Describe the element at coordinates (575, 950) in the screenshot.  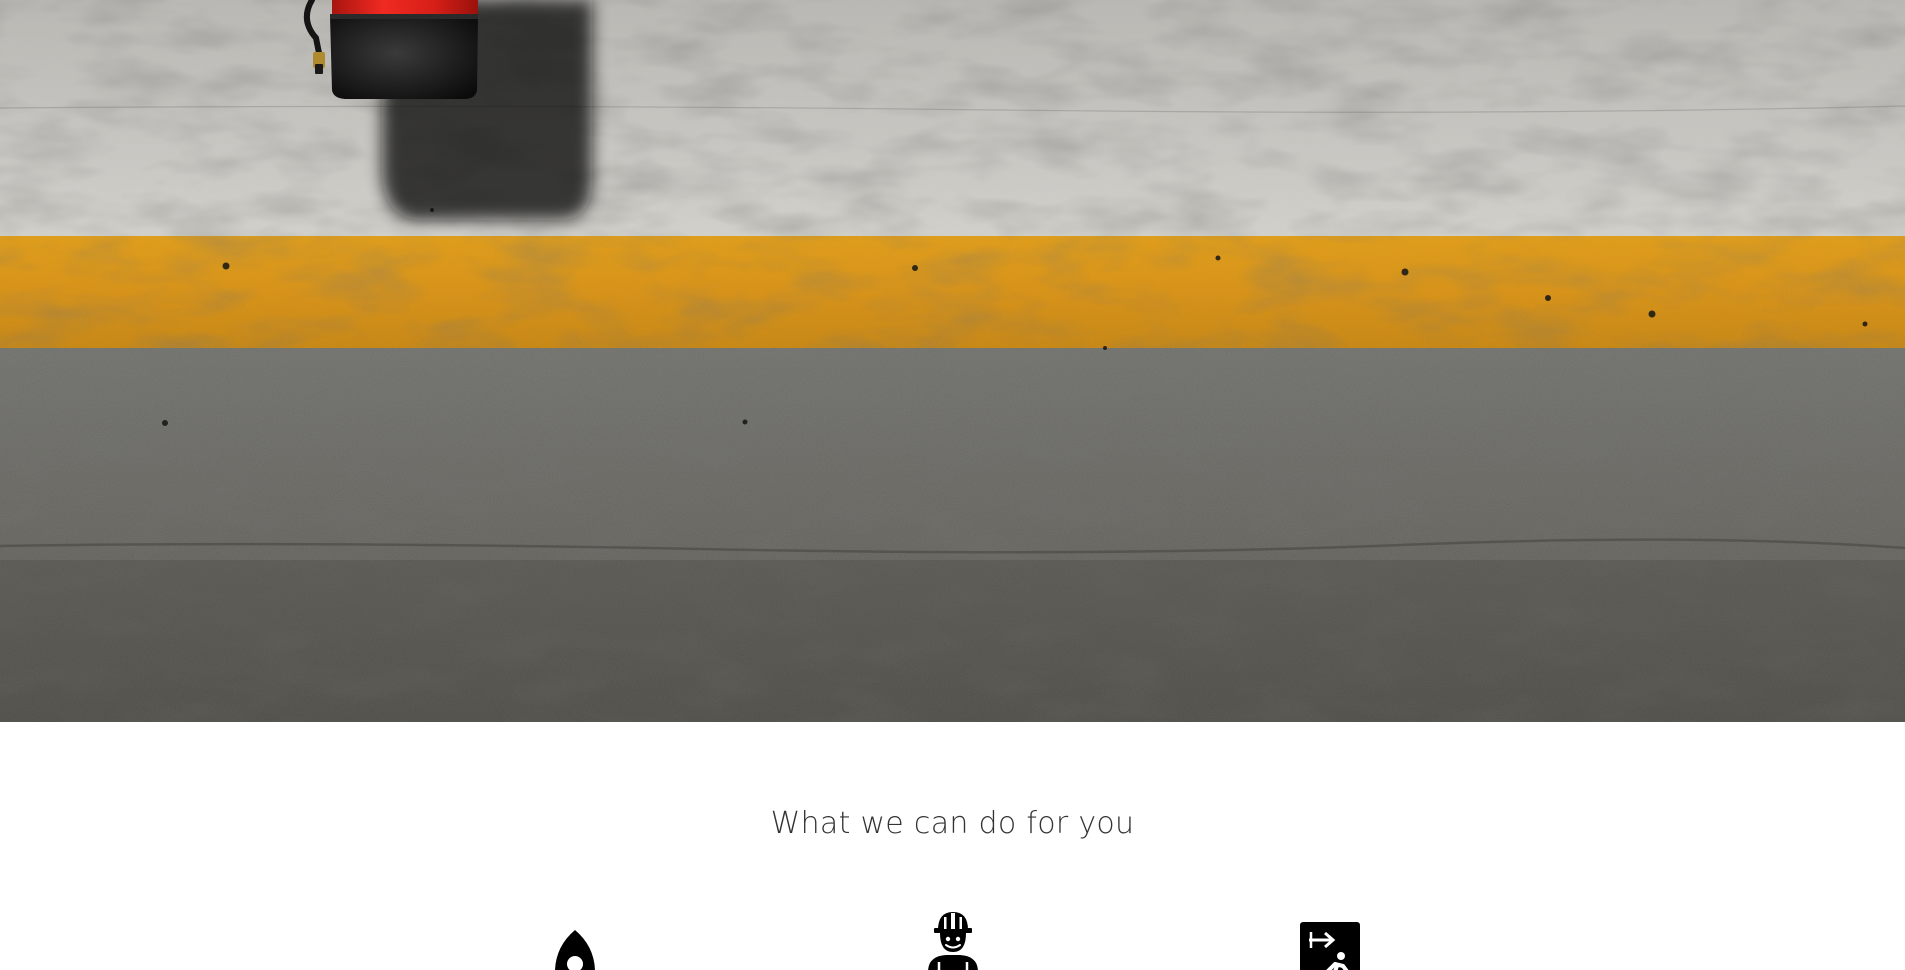
I see `rocket-icon` at that location.